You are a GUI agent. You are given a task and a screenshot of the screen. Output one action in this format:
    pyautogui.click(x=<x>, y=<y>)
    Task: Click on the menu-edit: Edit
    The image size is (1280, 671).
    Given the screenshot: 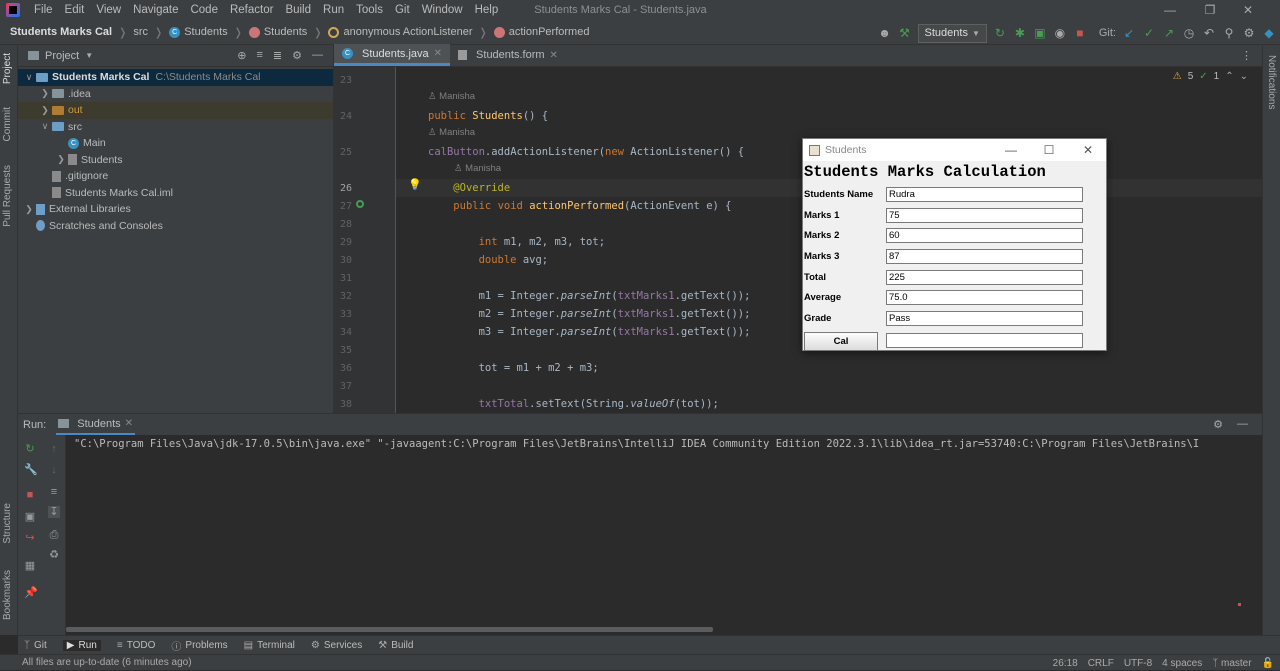 What is the action you would take?
    pyautogui.click(x=75, y=10)
    